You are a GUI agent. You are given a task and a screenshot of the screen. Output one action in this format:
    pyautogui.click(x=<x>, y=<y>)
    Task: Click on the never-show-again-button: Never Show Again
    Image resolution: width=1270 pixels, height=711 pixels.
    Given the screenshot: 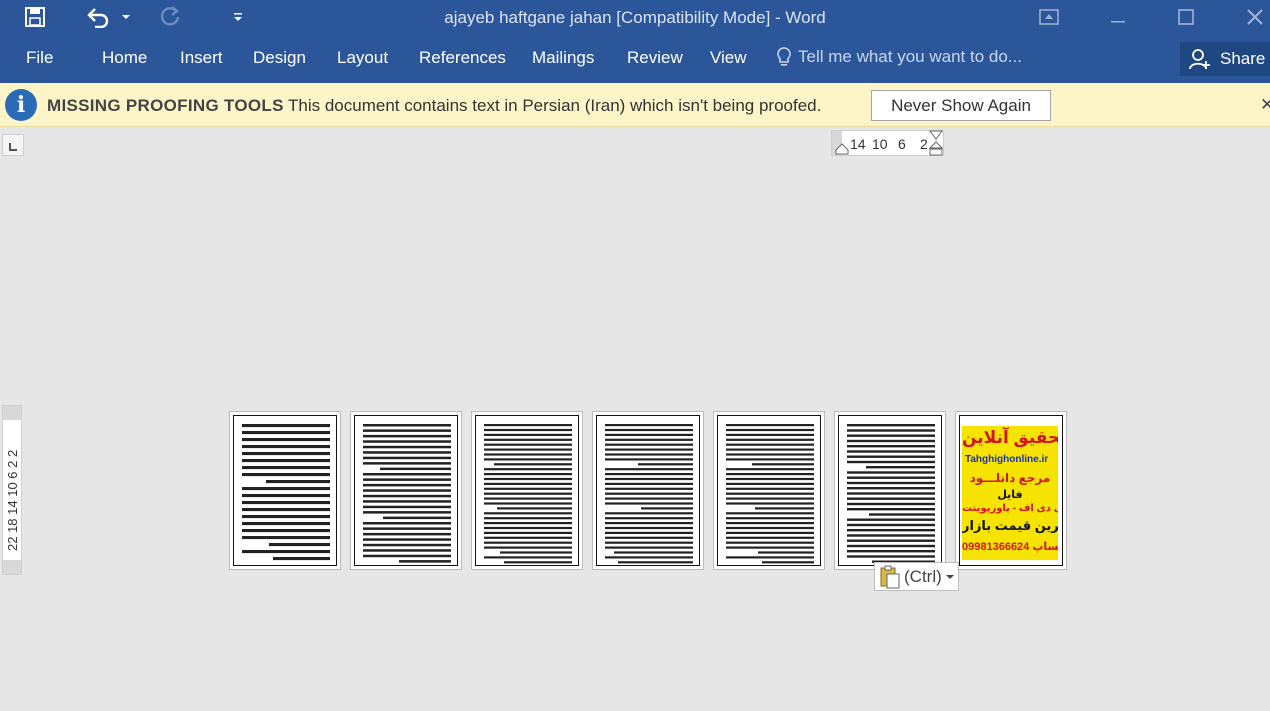 What is the action you would take?
    pyautogui.click(x=961, y=105)
    